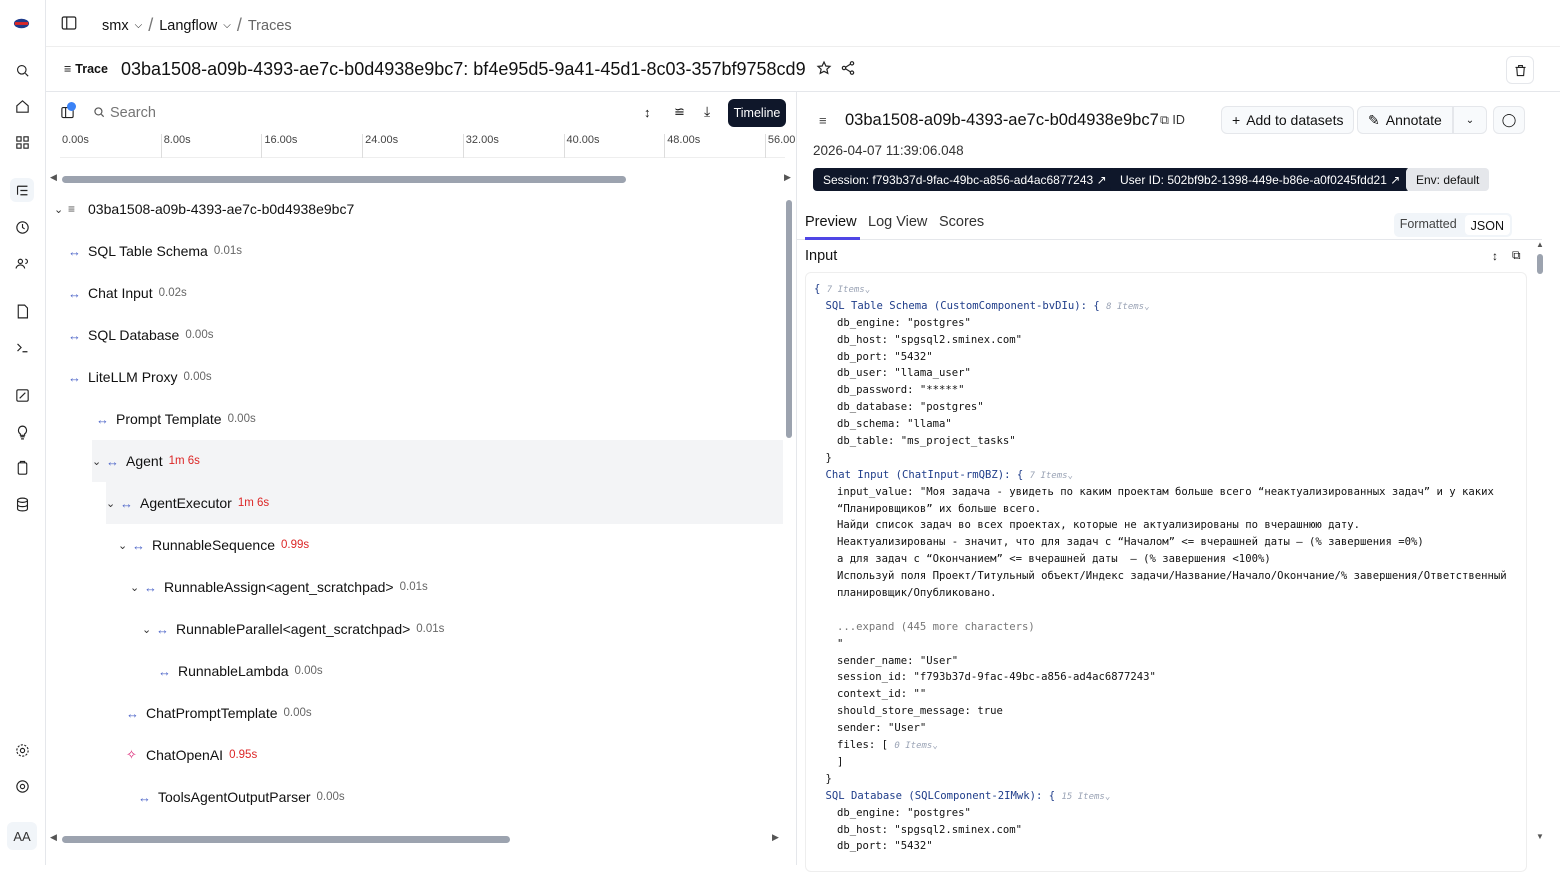 This screenshot has width=1560, height=872. What do you see at coordinates (929, 339) in the screenshot?
I see `json-text: db_host: "spgsql2.sminex.com"` at bounding box center [929, 339].